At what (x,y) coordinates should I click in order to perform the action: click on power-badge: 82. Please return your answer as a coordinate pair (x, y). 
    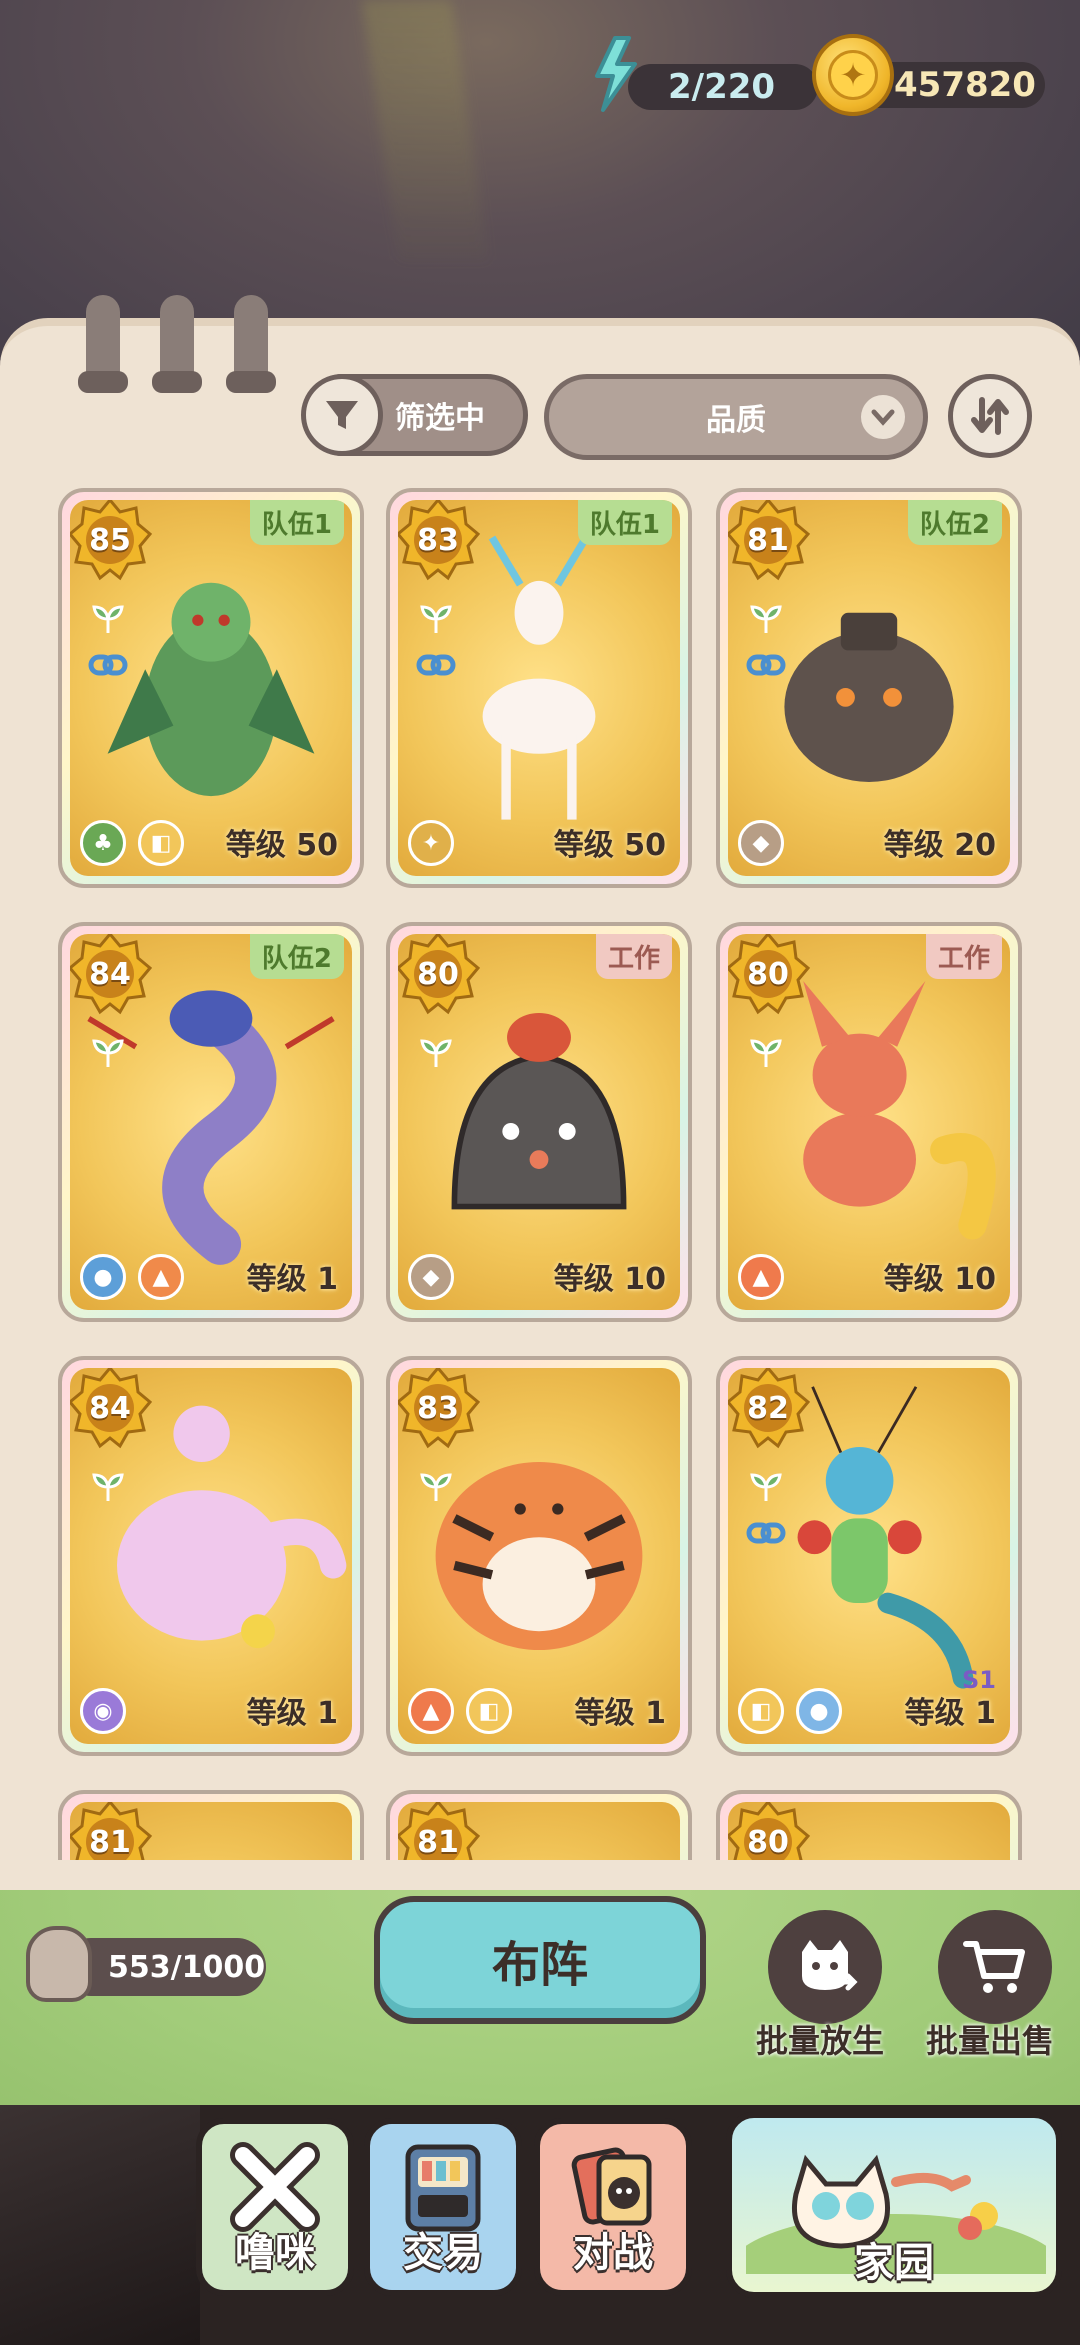
    Looking at the image, I should click on (769, 1409).